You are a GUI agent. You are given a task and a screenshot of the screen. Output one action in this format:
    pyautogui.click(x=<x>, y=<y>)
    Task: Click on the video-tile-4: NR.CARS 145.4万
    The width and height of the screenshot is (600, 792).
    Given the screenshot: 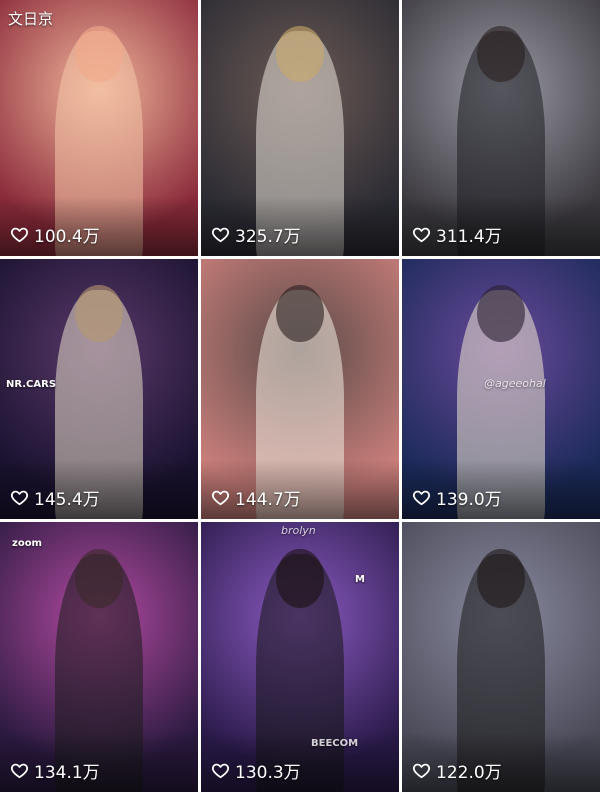 What is the action you would take?
    pyautogui.click(x=99, y=389)
    